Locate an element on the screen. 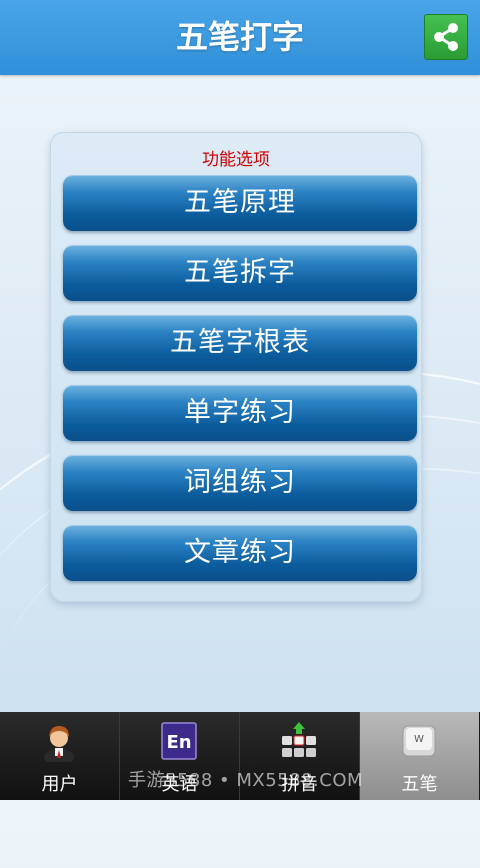 The height and width of the screenshot is (868, 480). tab-pinyin: 拼音 is located at coordinates (300, 756).